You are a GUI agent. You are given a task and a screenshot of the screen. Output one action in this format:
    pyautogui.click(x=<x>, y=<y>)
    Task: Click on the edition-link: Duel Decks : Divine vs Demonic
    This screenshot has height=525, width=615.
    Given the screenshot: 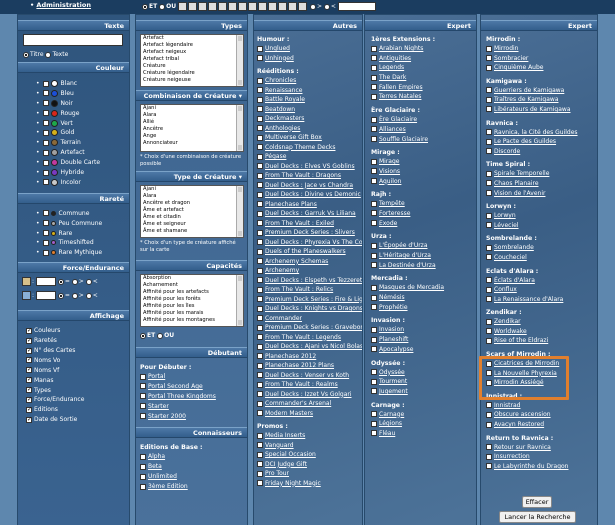 What is the action you would take?
    pyautogui.click(x=313, y=195)
    